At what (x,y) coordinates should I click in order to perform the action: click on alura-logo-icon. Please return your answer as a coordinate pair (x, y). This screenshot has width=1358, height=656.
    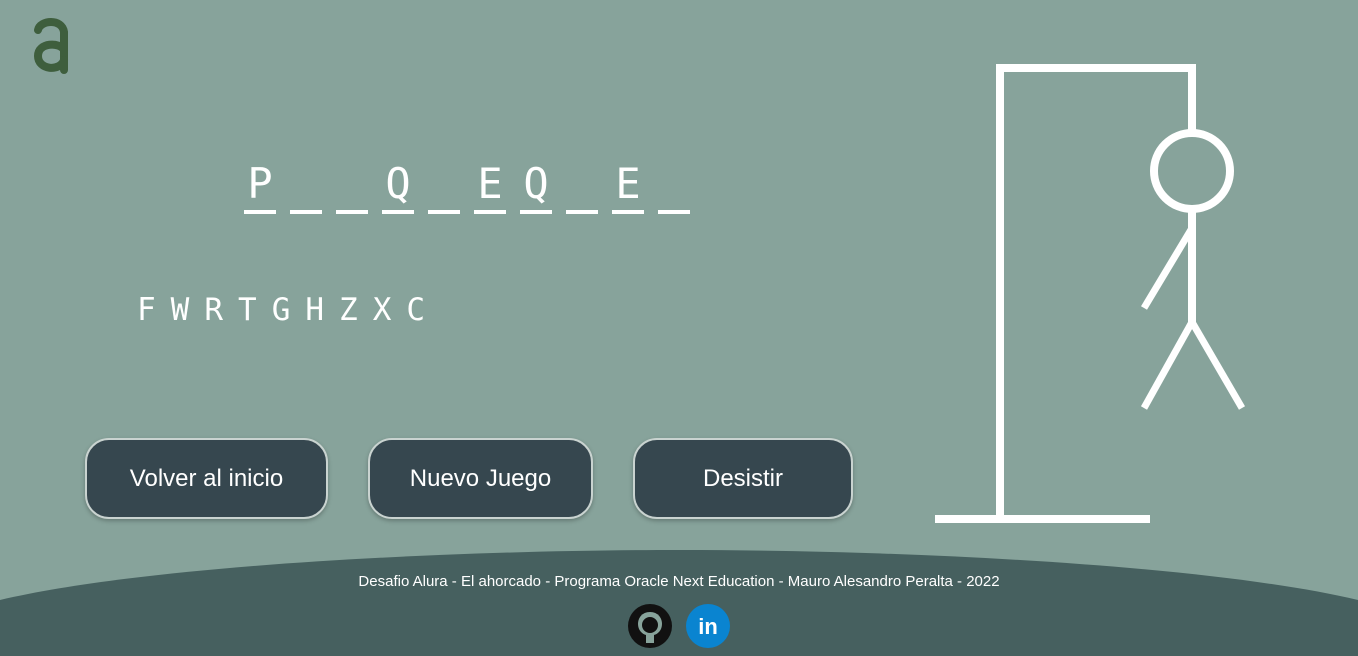
    Looking at the image, I should click on (51, 44).